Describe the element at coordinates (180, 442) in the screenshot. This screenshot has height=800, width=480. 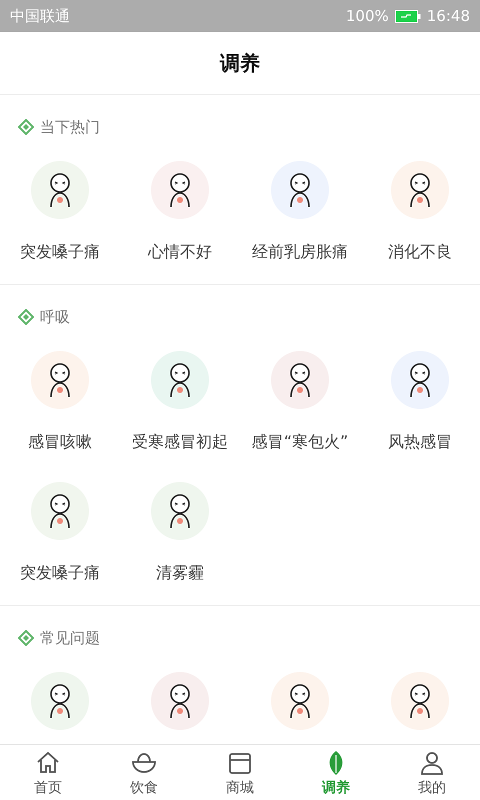
I see `symptom-label: 受寒感冒初起` at that location.